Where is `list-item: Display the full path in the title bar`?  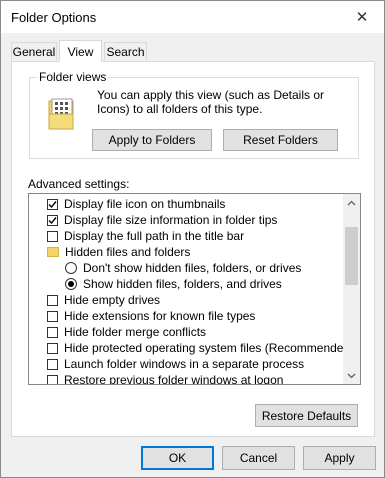
list-item: Display the full path in the title bar is located at coordinates (145, 236).